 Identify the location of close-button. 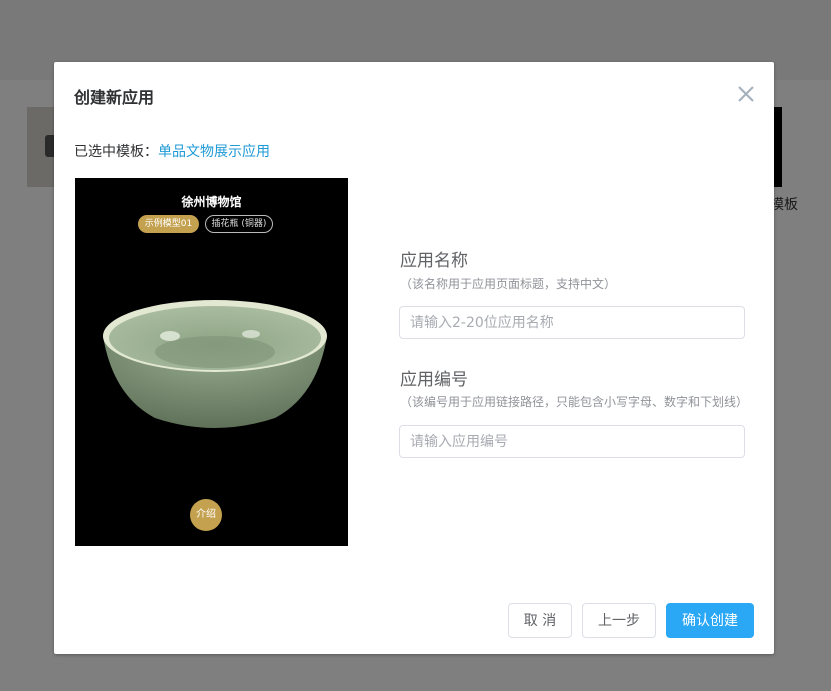
(746, 94).